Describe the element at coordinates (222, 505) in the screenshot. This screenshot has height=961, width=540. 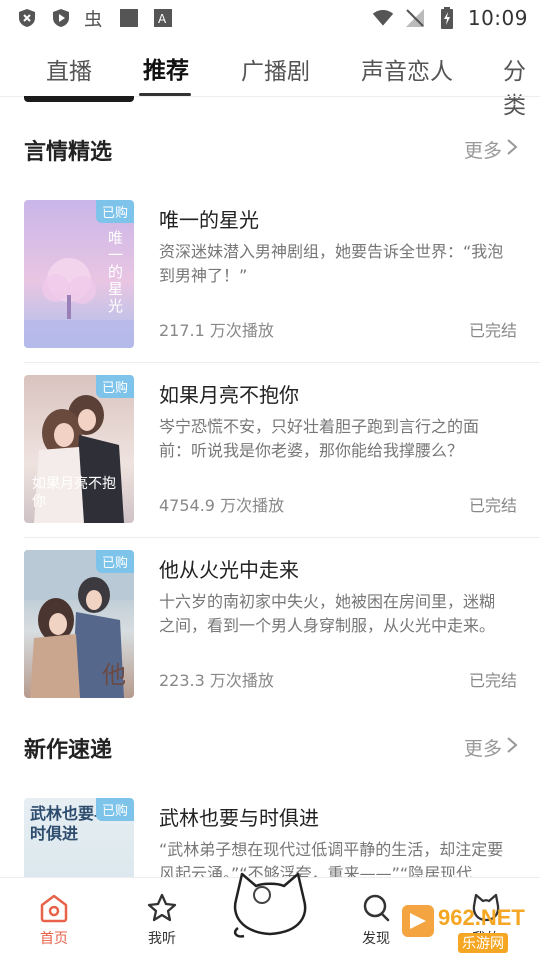
I see `play-count: 4754.9 万次播放` at that location.